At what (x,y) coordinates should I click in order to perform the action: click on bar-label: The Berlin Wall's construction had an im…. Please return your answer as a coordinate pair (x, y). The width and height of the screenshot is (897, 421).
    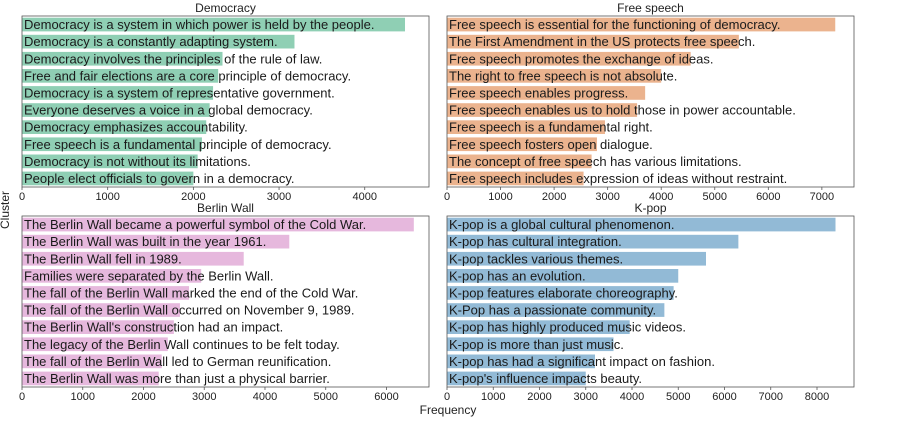
    Looking at the image, I should click on (153, 327).